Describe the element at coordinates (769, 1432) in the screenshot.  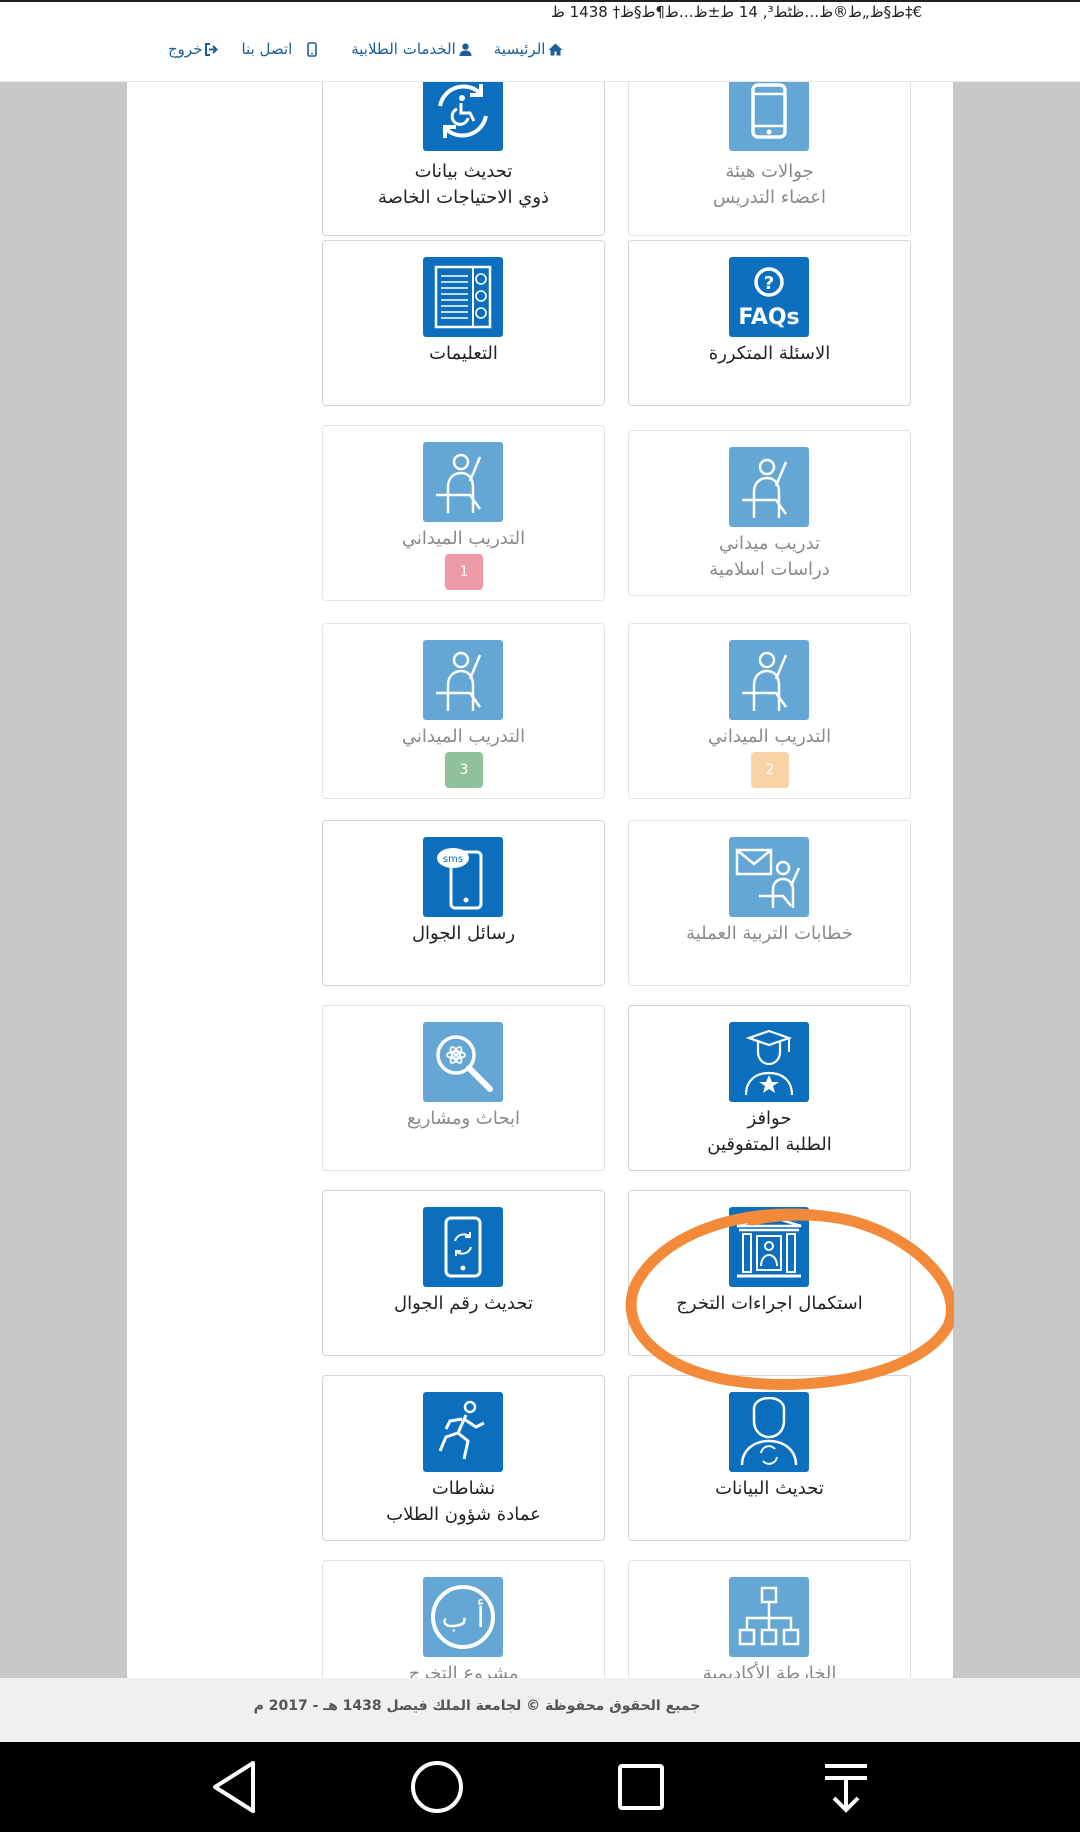
I see `profile-refresh-icon` at that location.